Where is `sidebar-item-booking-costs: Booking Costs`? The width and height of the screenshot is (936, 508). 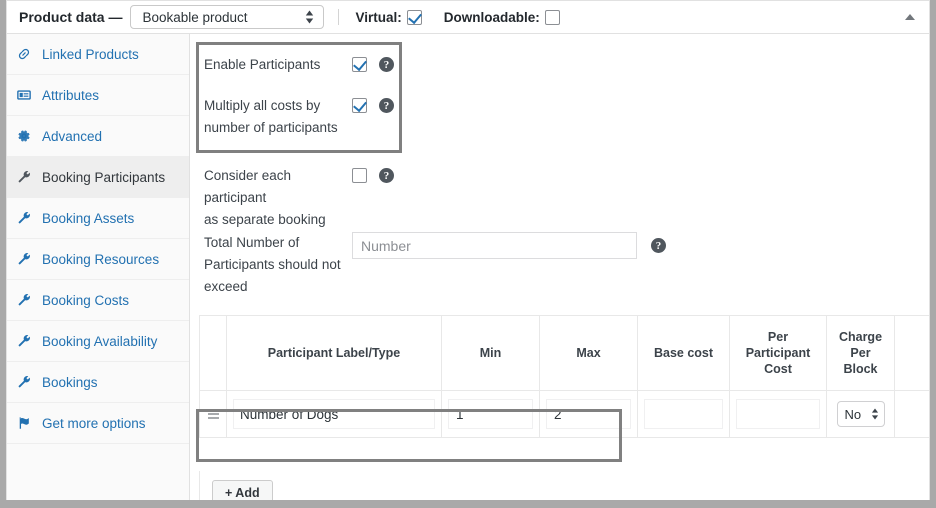 sidebar-item-booking-costs: Booking Costs is located at coordinates (98, 300).